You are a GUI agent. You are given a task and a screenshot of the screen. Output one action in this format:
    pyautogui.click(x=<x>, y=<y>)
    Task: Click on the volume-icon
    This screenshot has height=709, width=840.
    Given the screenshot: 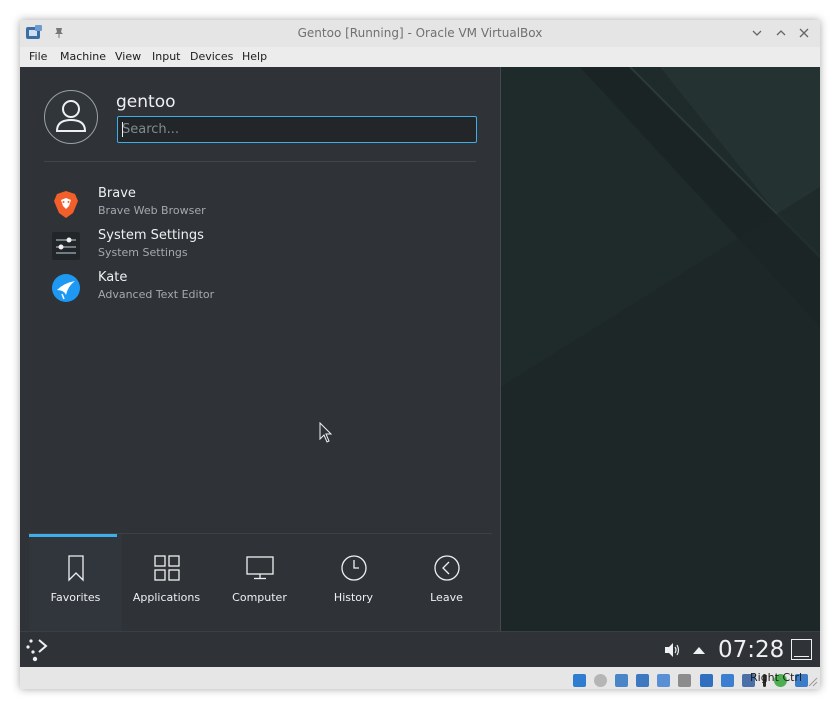 What is the action you would take?
    pyautogui.click(x=672, y=650)
    